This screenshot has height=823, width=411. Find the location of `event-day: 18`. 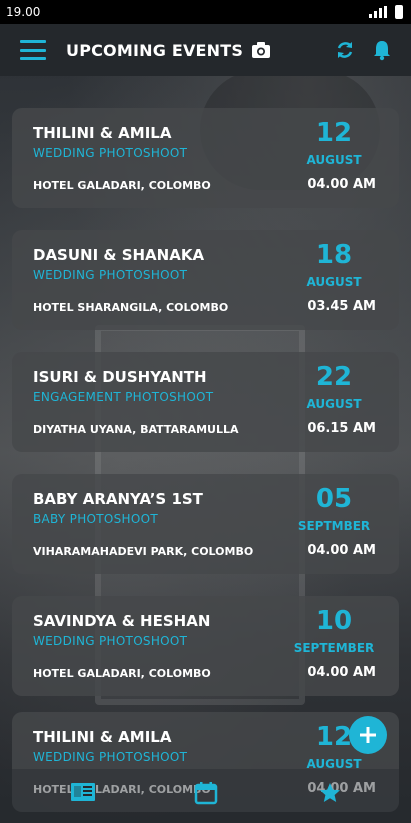

event-day: 18 is located at coordinates (334, 255).